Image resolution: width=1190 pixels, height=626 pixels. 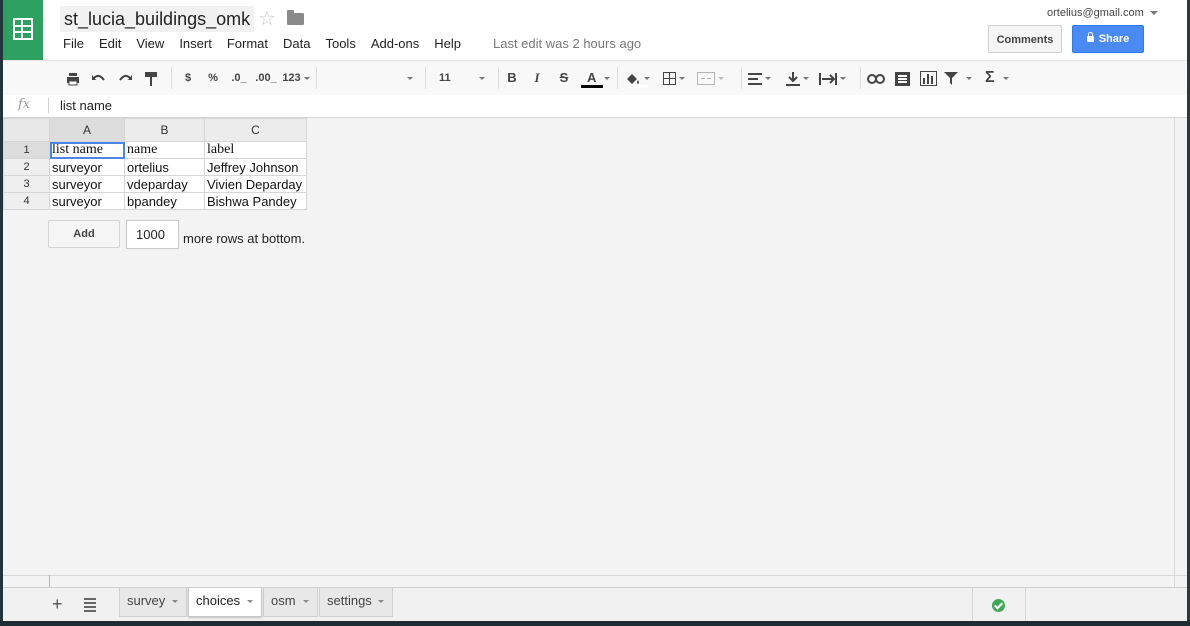 I want to click on menu-view: View, so click(x=150, y=44).